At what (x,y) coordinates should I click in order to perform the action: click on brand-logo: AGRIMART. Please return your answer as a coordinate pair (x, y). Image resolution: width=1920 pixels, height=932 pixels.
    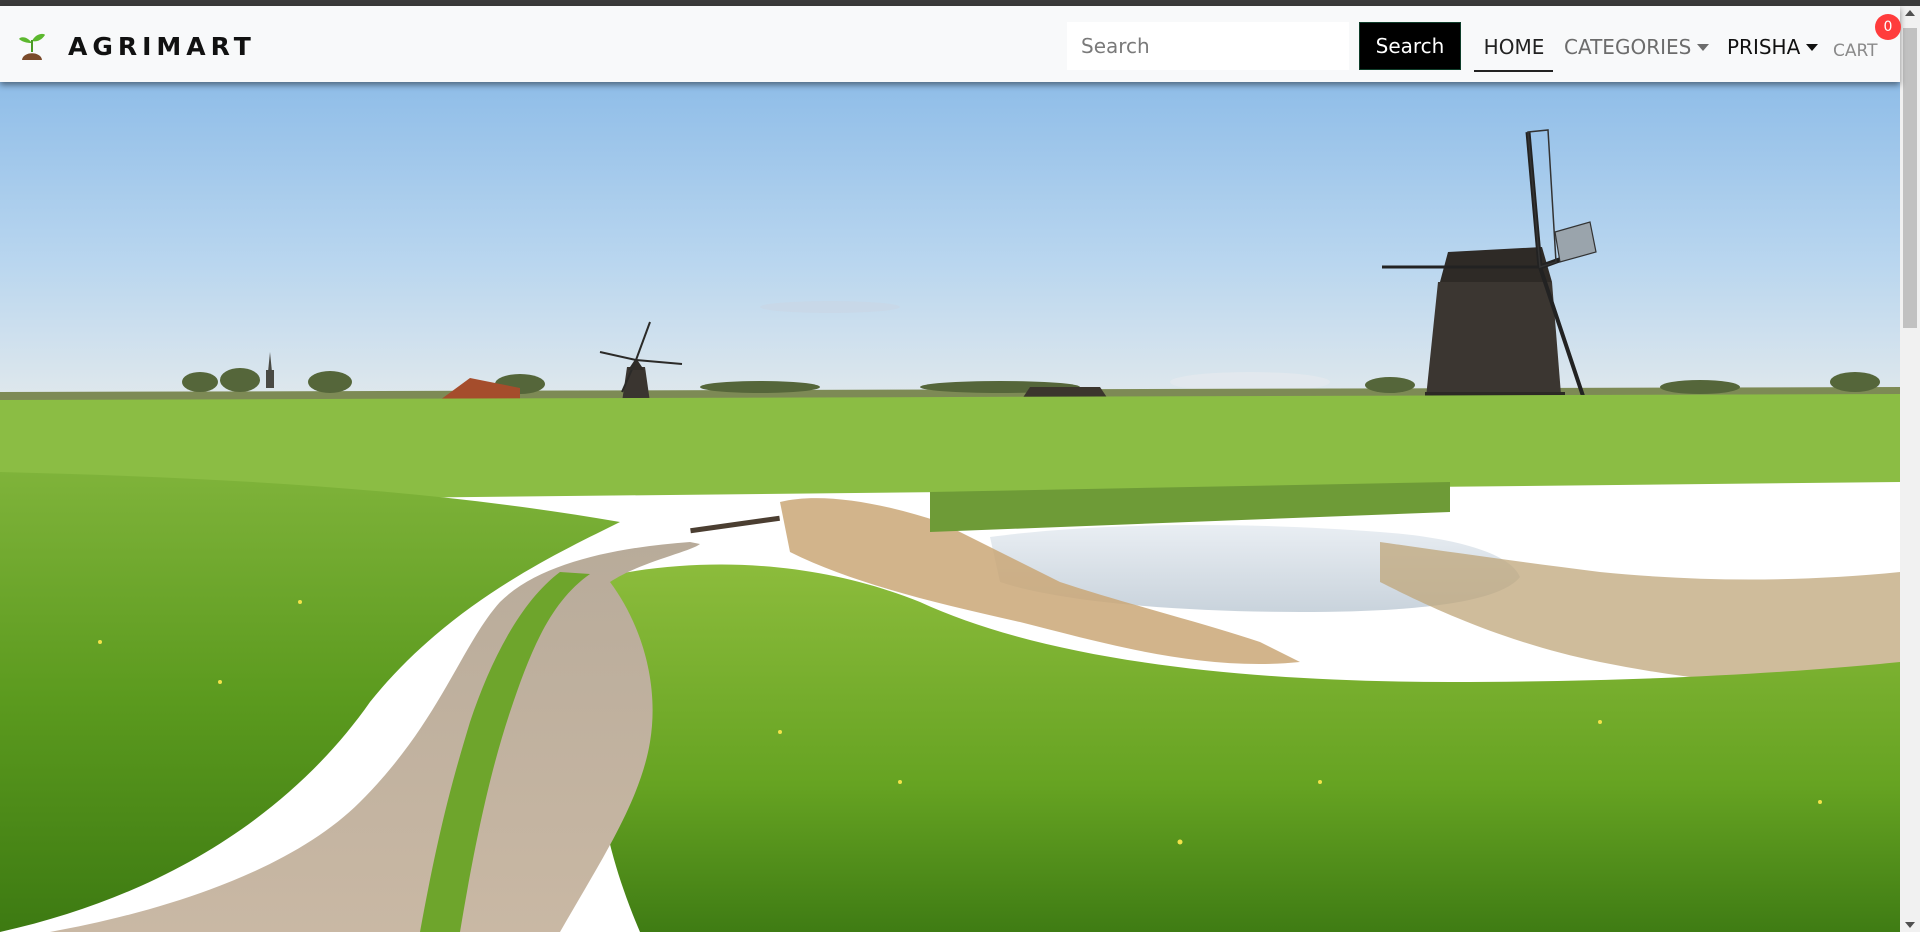
    Looking at the image, I should click on (137, 46).